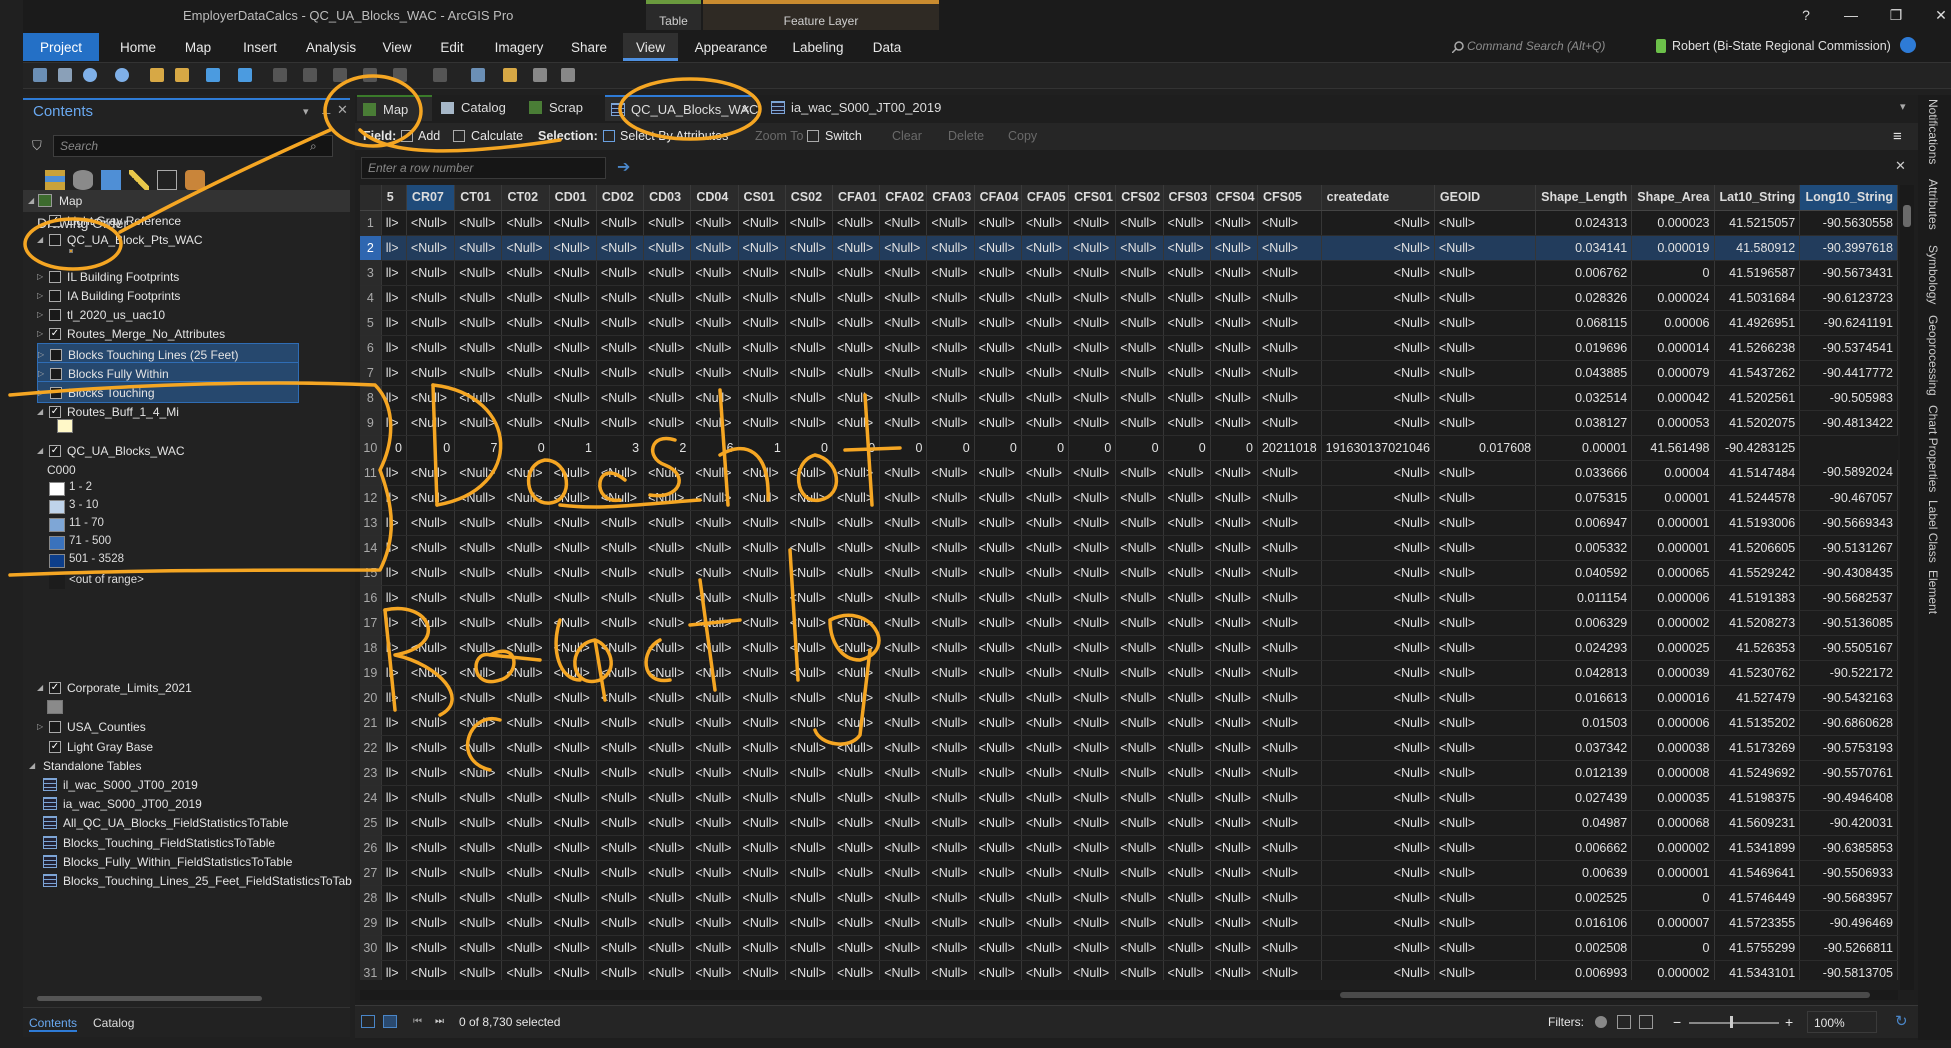 Image resolution: width=1951 pixels, height=1048 pixels. I want to click on table-cell: -90.5669343, so click(1848, 523).